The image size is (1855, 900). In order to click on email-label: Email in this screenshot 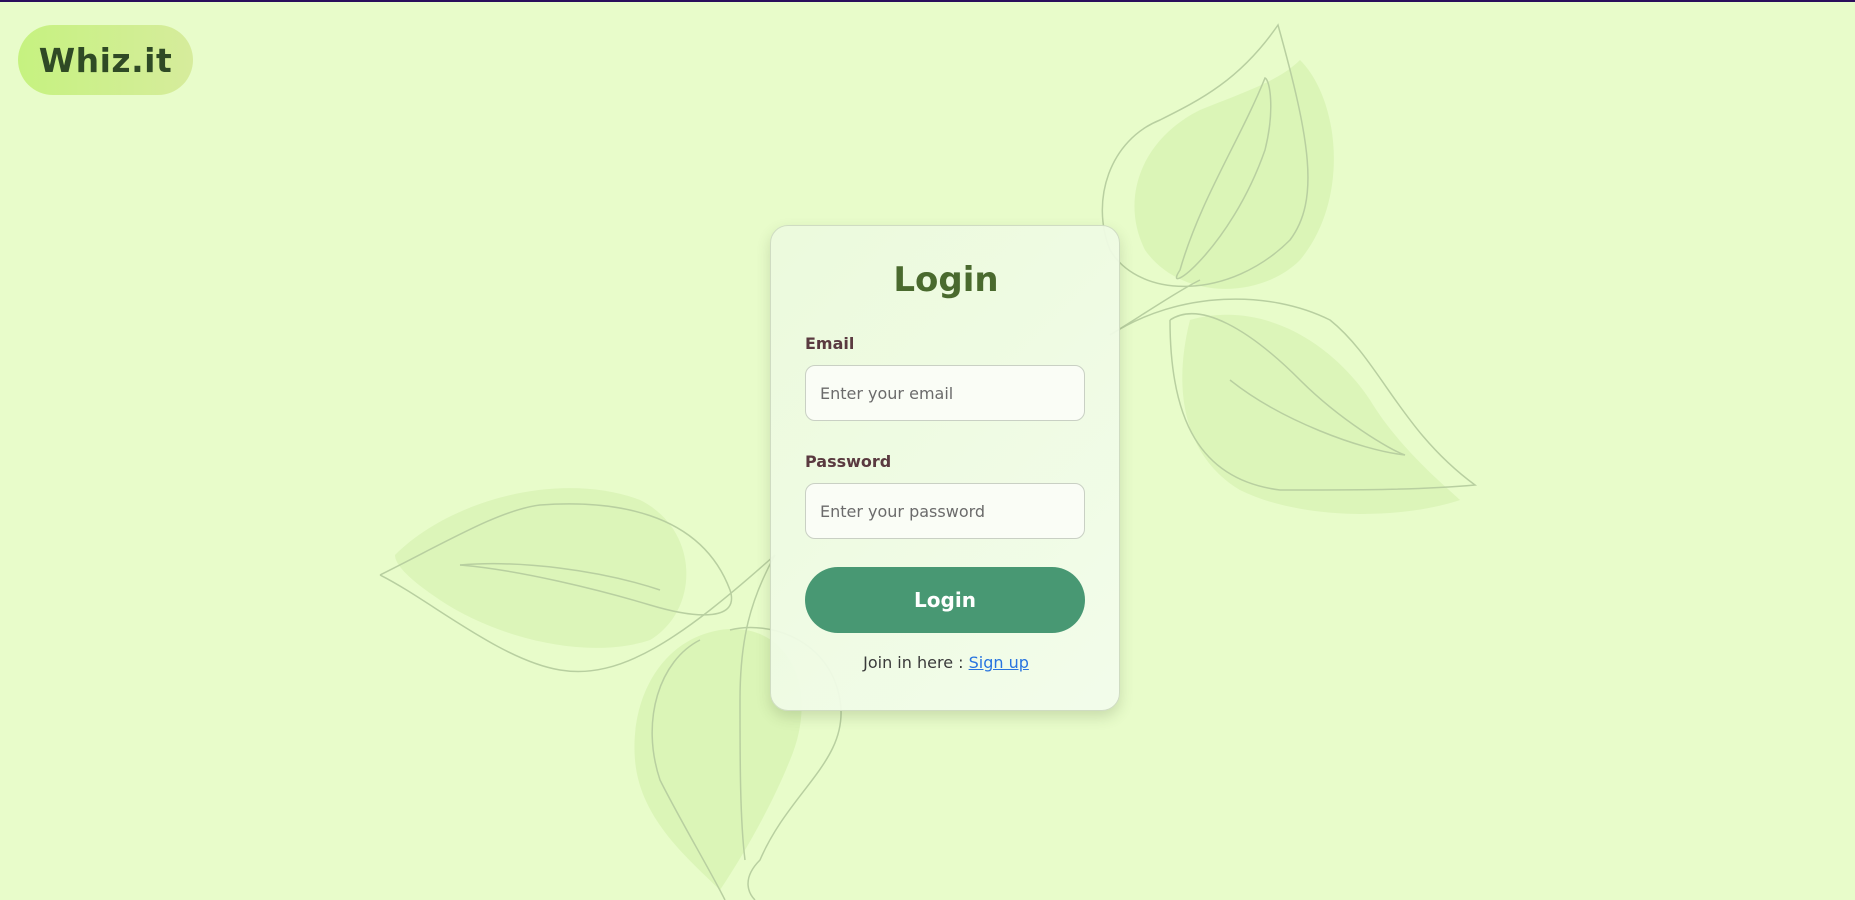, I will do `click(830, 343)`.